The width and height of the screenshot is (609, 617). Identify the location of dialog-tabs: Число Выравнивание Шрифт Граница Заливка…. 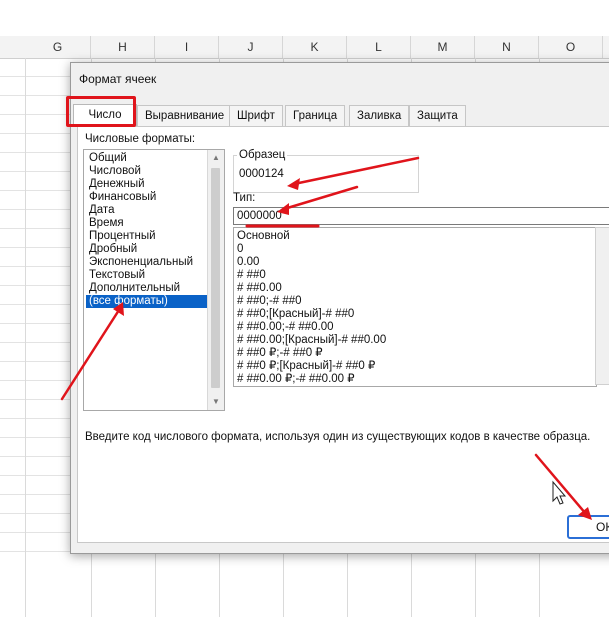
(340, 115).